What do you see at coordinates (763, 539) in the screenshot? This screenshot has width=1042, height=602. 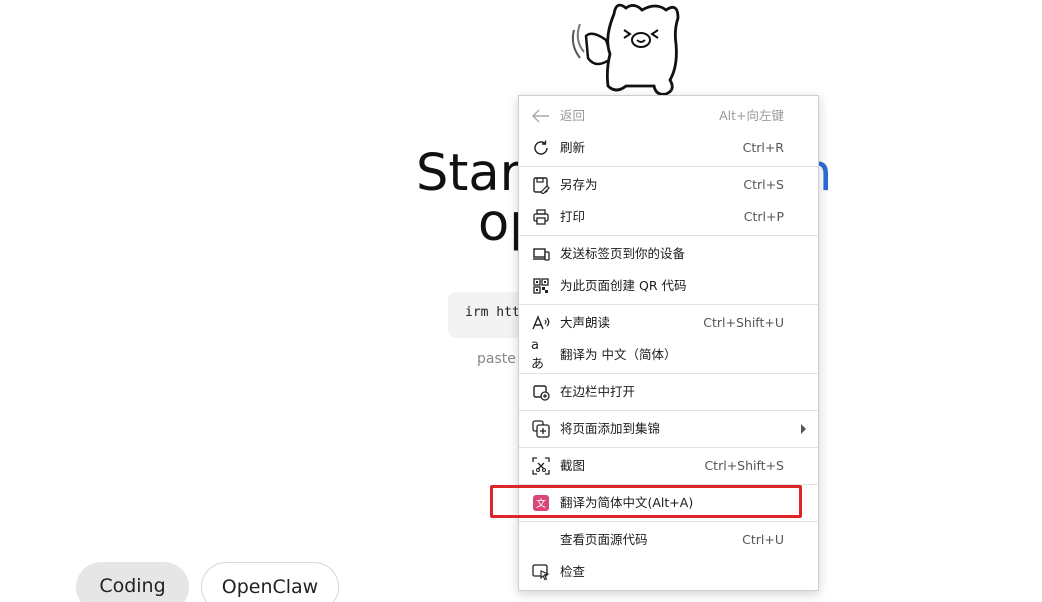 I see `menu-item-shortcut: Ctrl+U` at bounding box center [763, 539].